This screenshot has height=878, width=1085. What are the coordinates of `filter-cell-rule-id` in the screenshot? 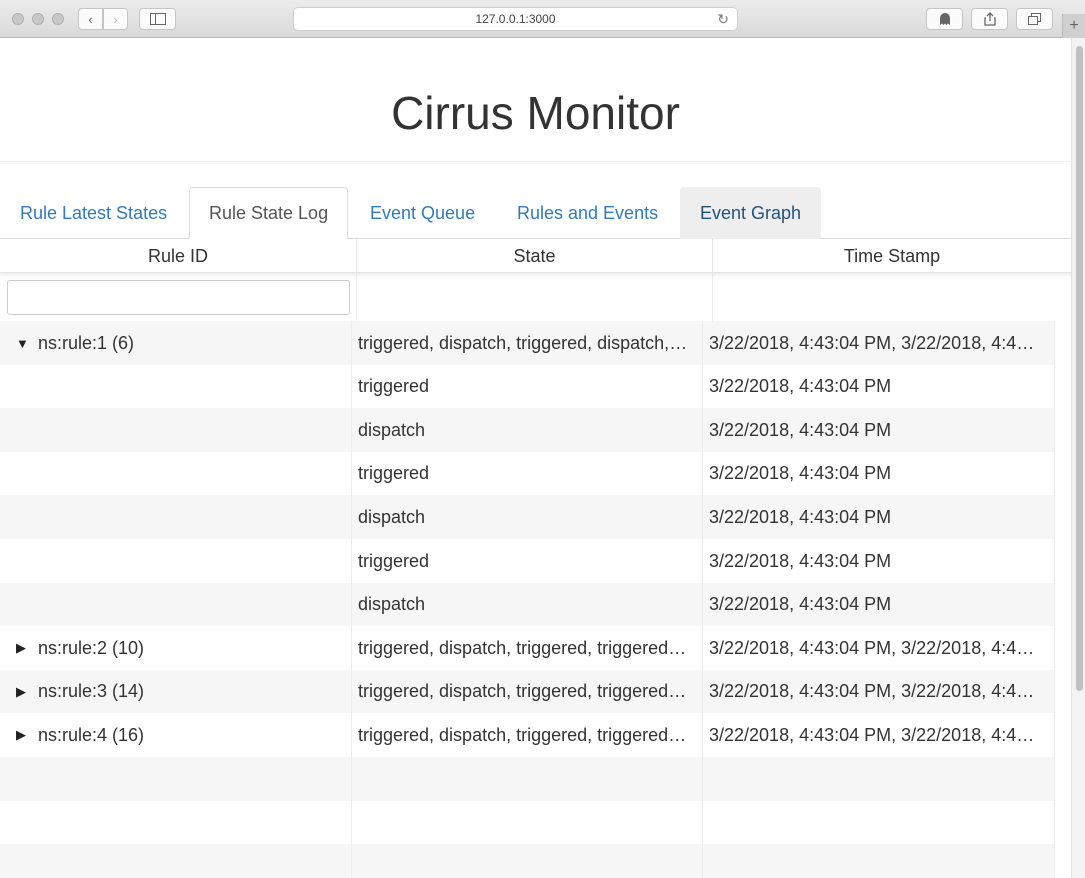 It's located at (178, 297).